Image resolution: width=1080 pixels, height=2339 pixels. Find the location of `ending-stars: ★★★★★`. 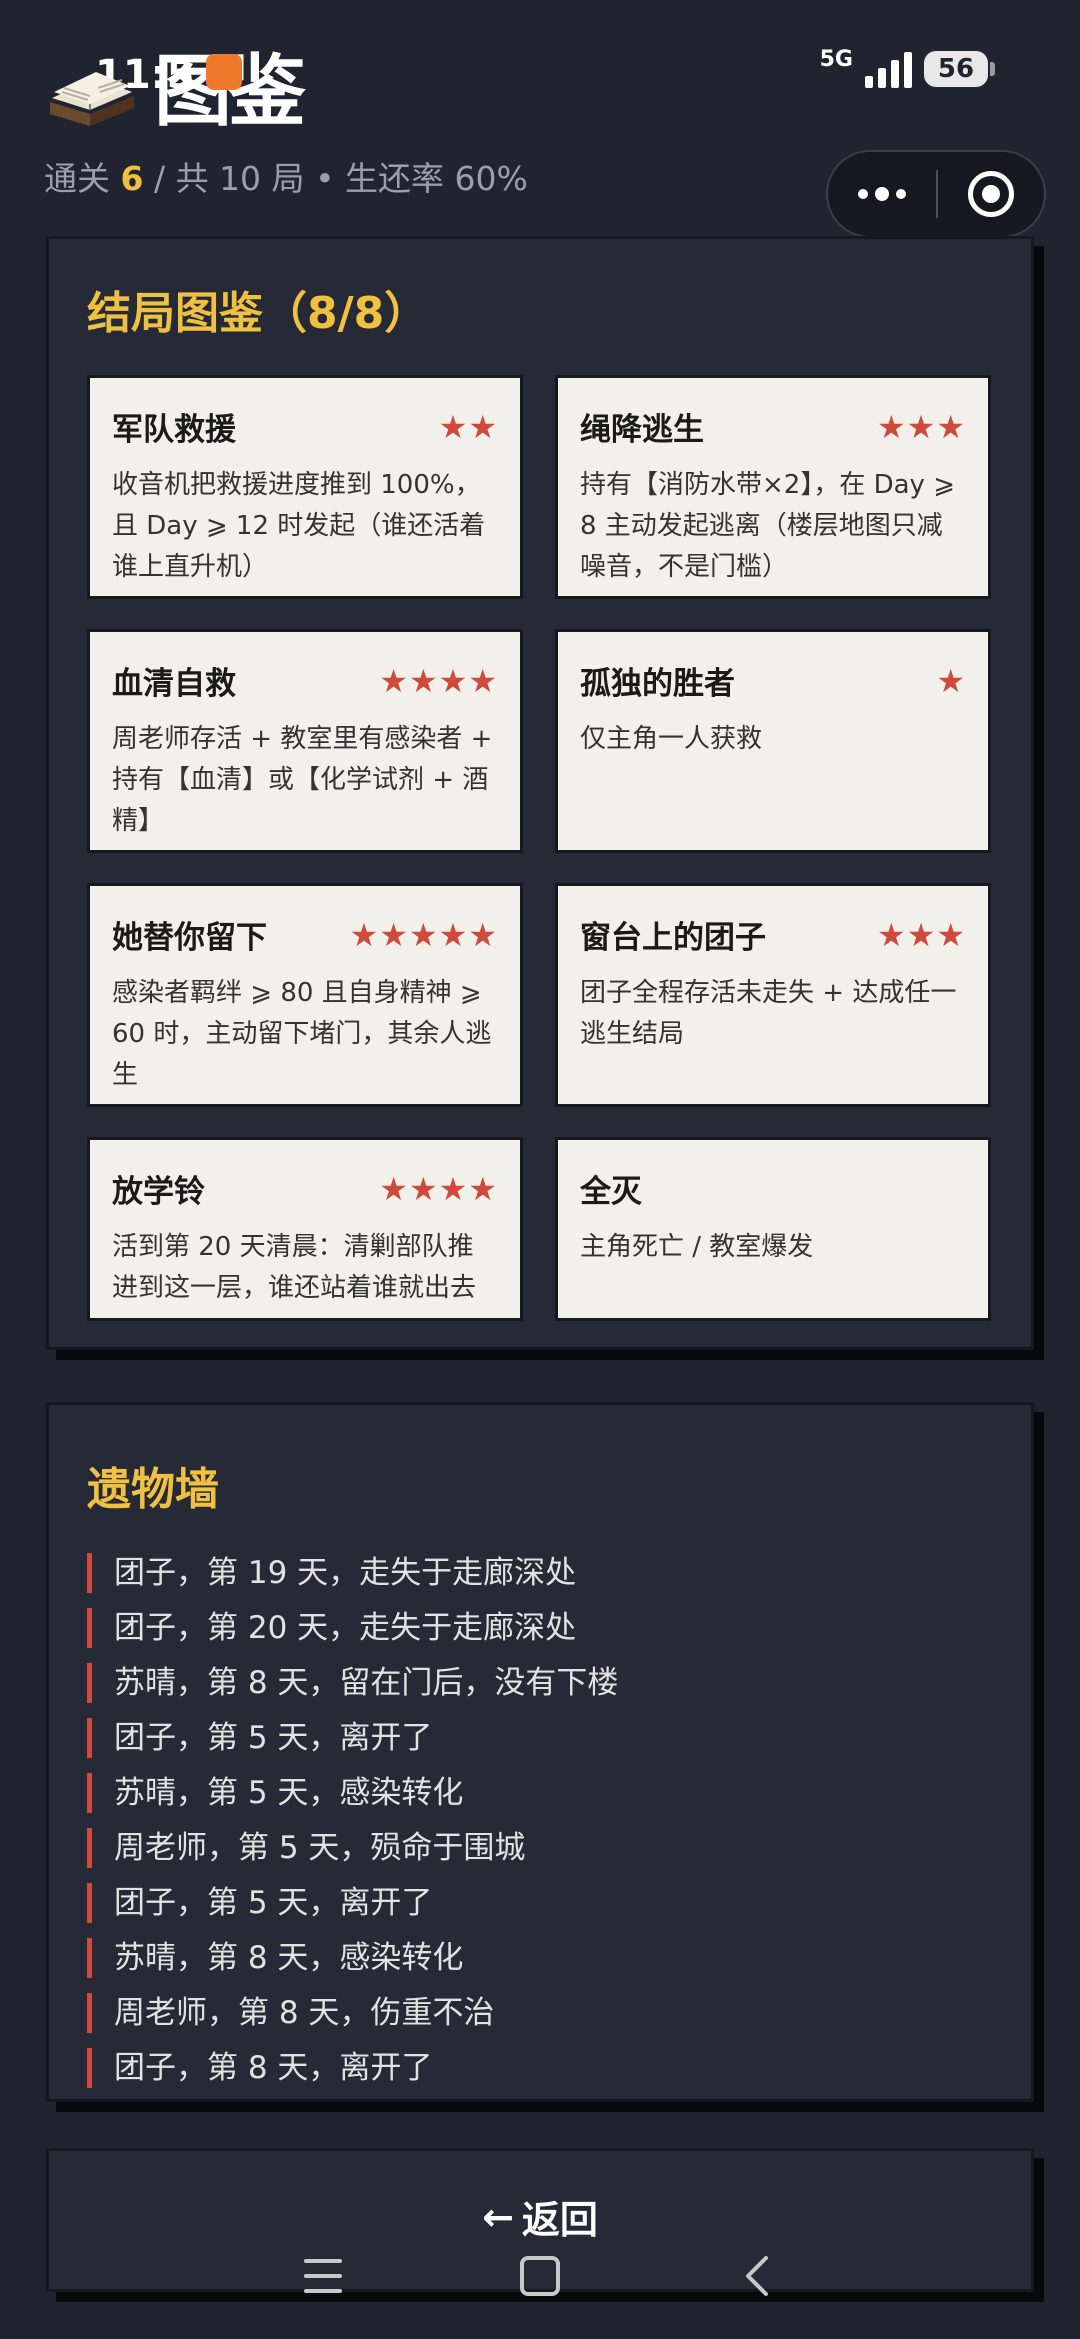

ending-stars: ★★★★★ is located at coordinates (423, 934).